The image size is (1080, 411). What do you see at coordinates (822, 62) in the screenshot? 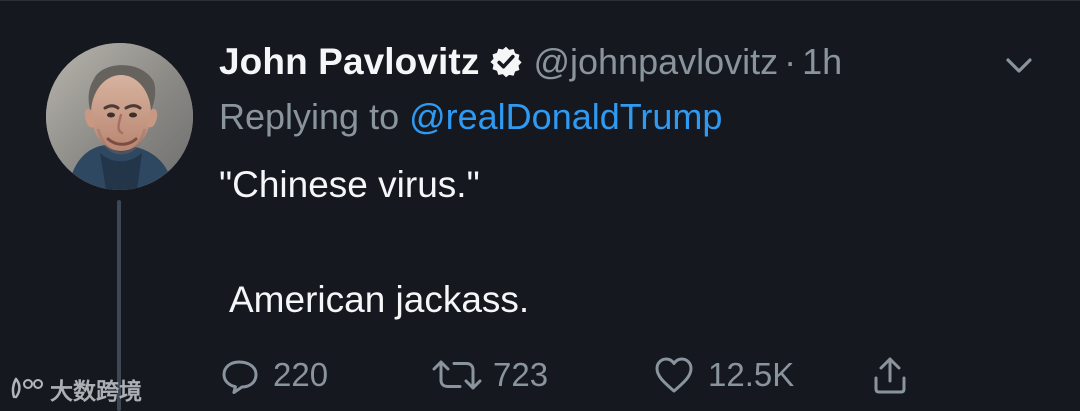
I see `tweet-timestamp: 1h` at bounding box center [822, 62].